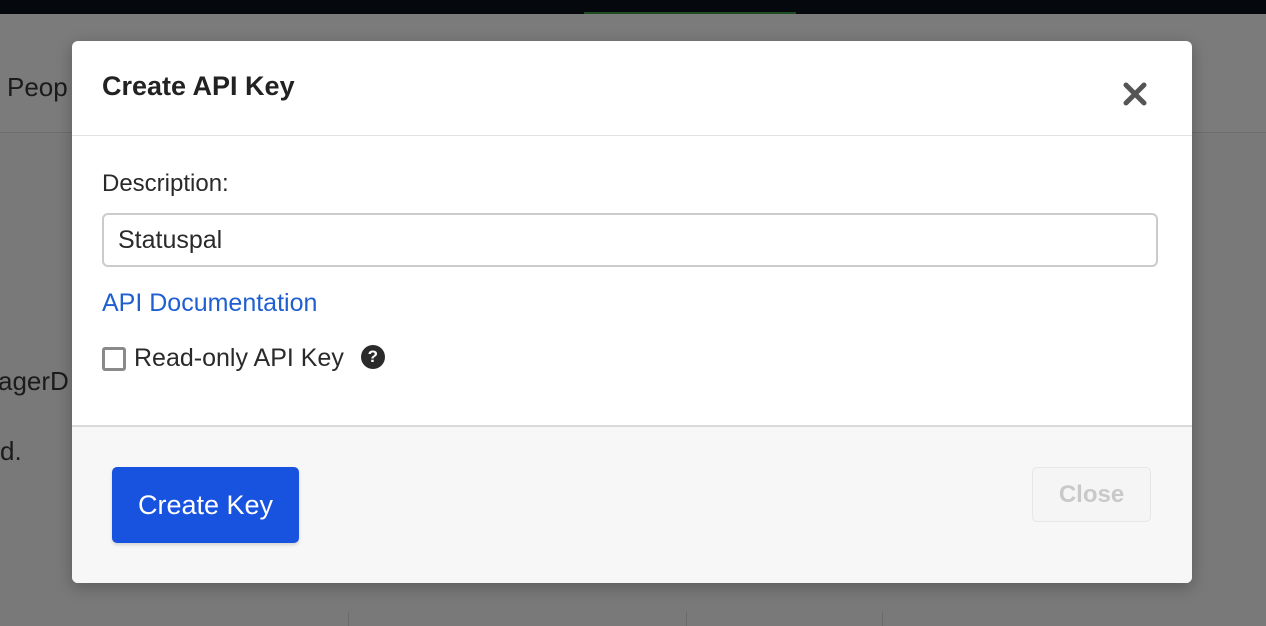 This screenshot has height=626, width=1266. I want to click on description-label: Description:, so click(165, 183).